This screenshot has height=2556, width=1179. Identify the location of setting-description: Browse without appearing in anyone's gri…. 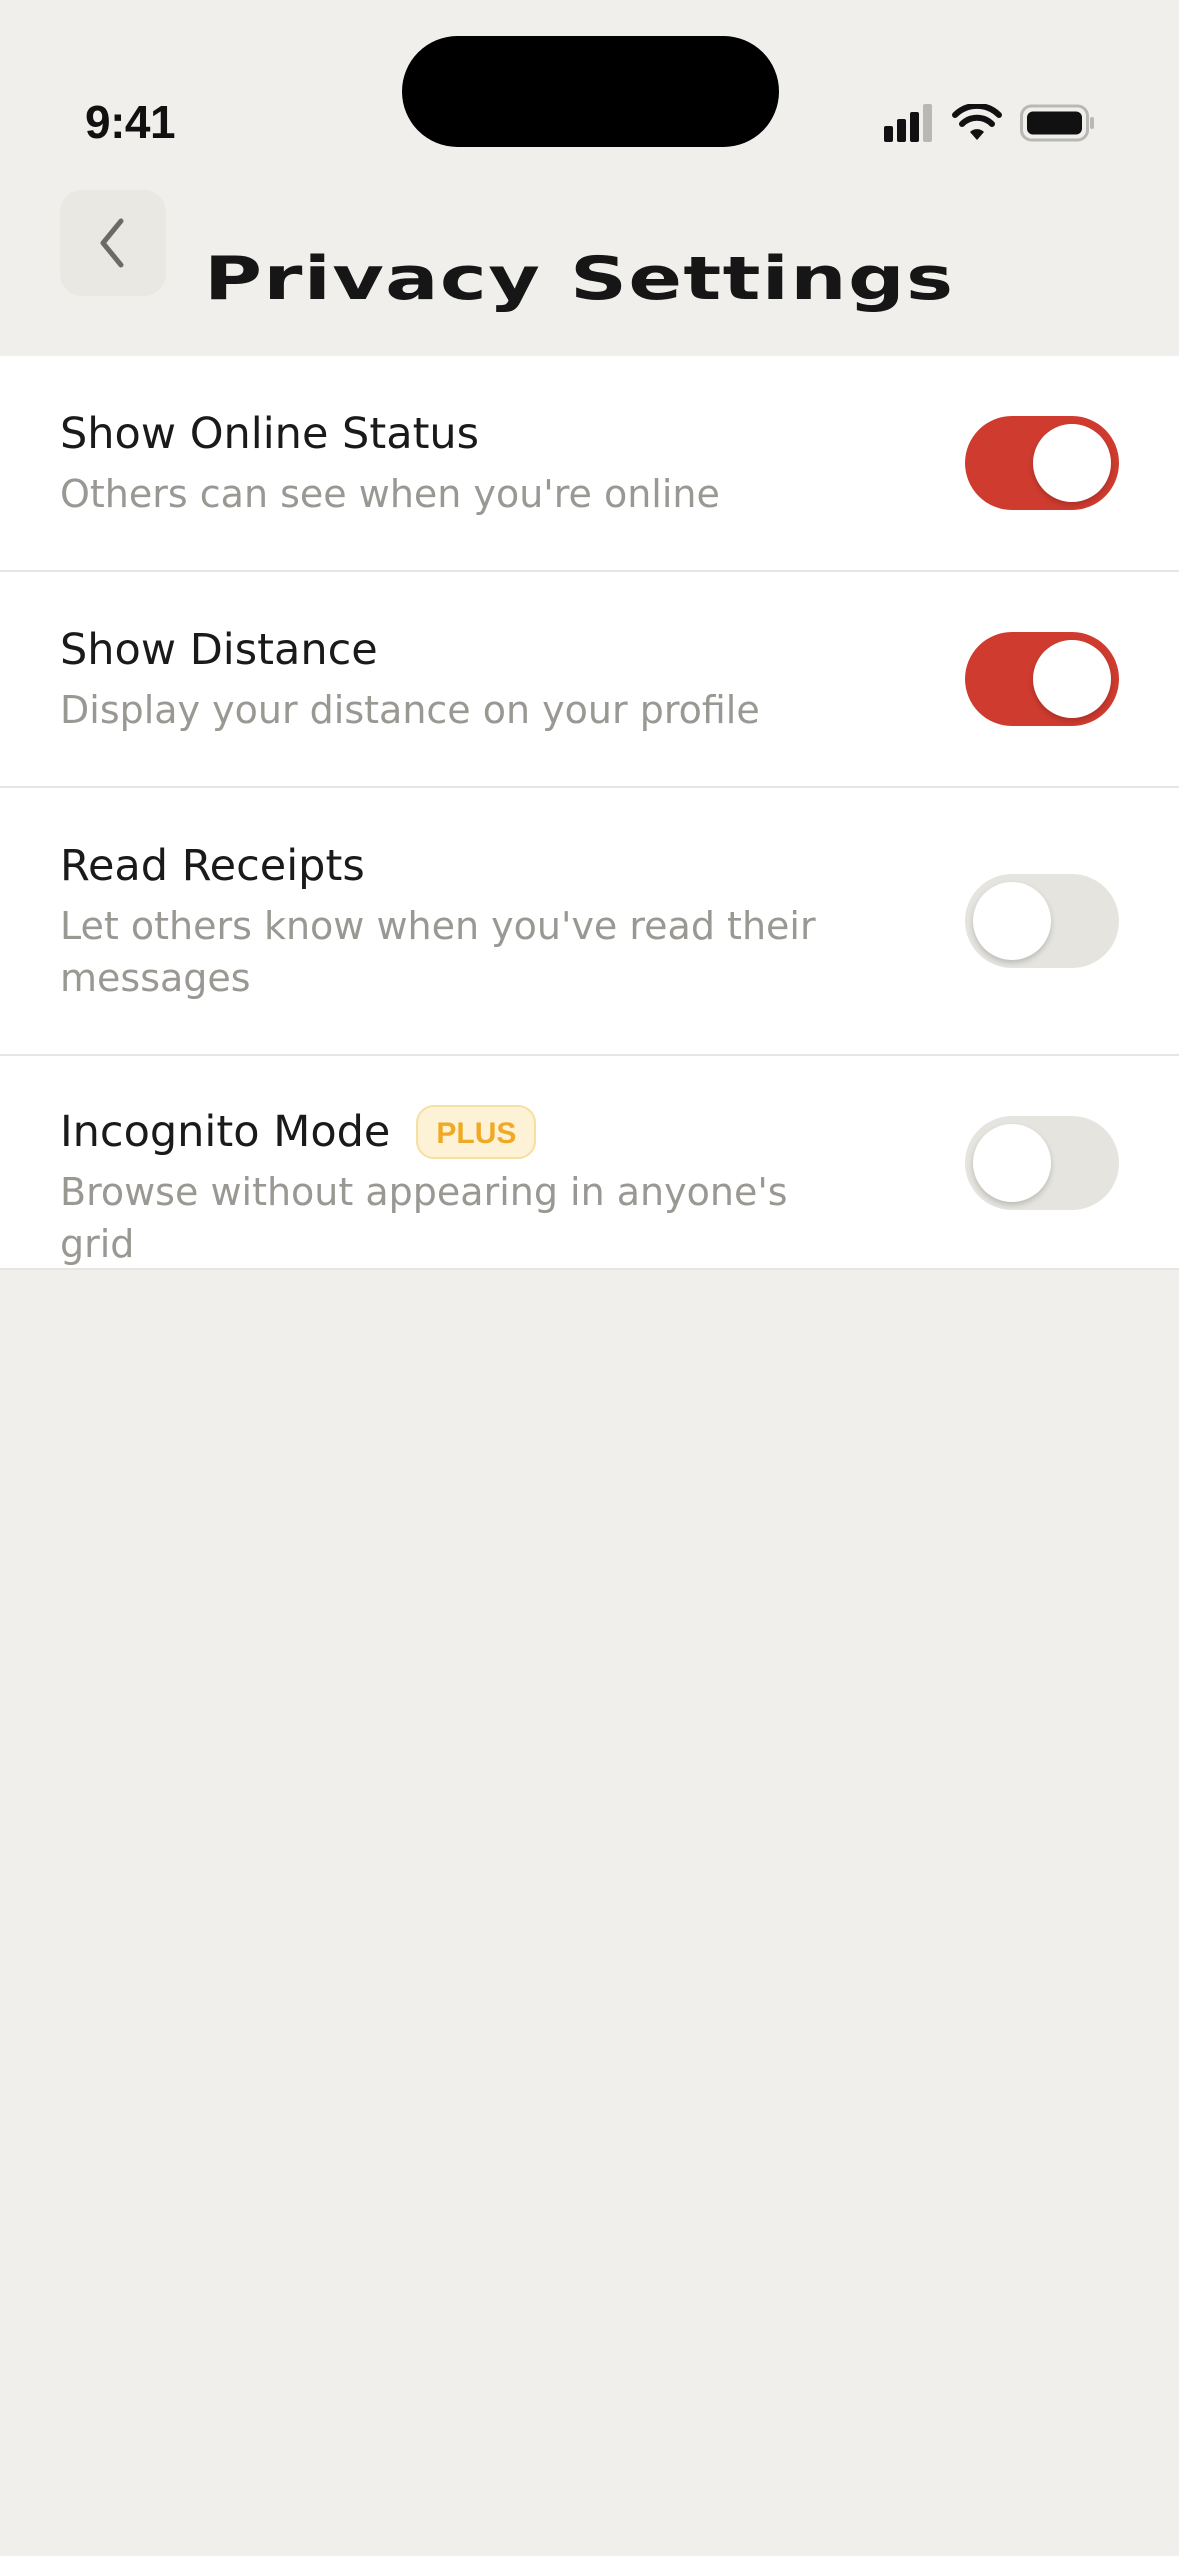
(424, 1218).